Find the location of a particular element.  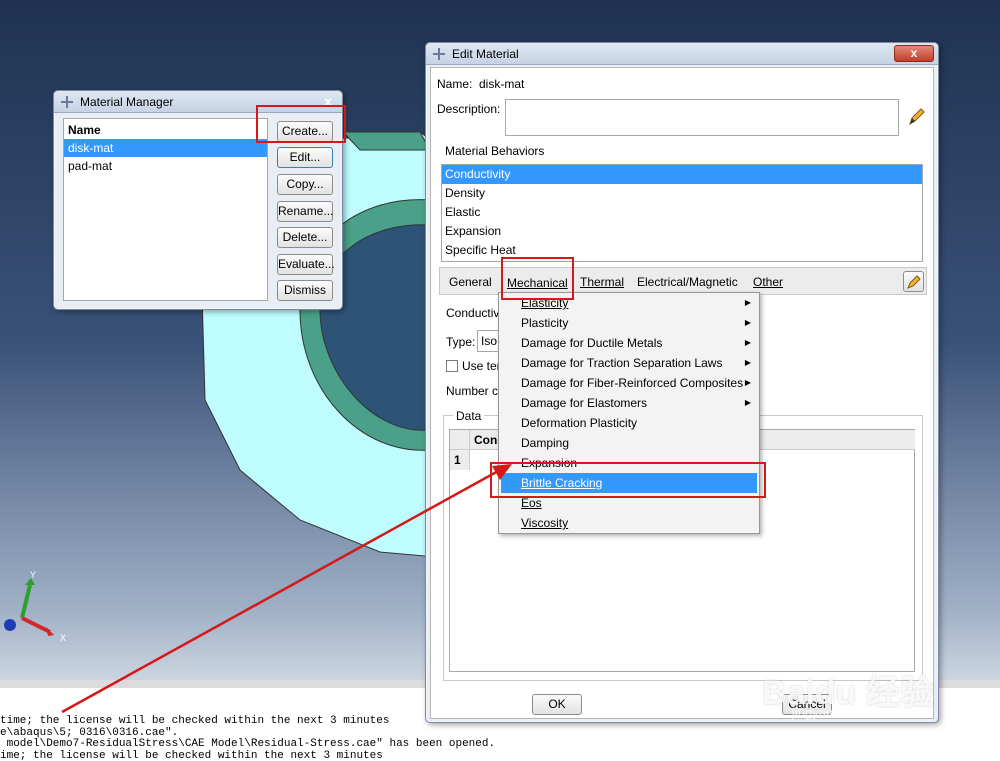

menu-item-damage-fiber: Damage for Fiber-Reinforced Composites ▶ is located at coordinates (629, 383).